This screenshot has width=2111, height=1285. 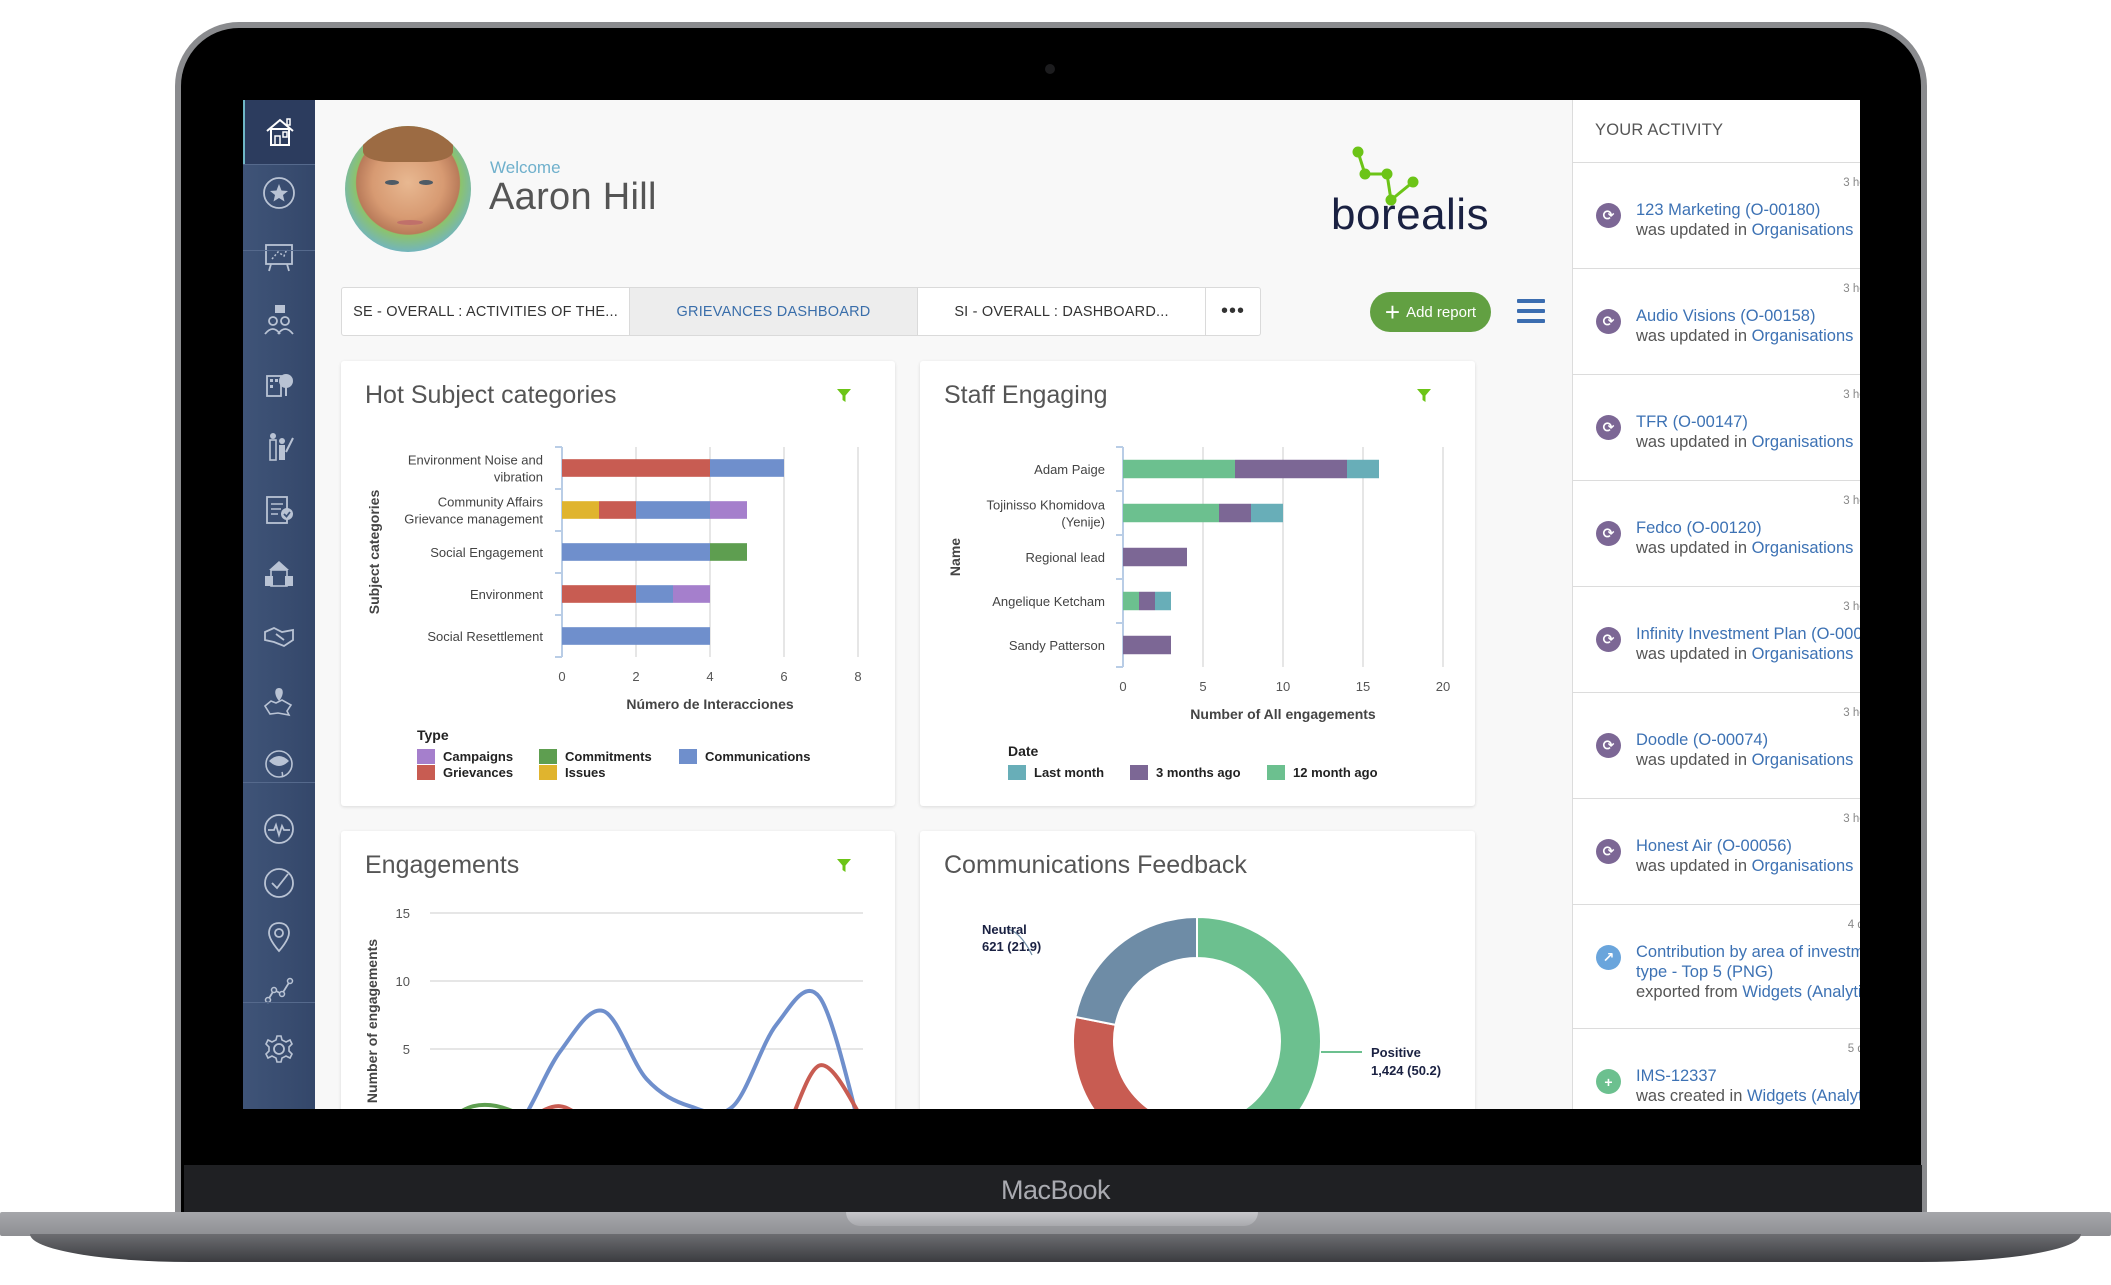 What do you see at coordinates (646, 1049) in the screenshot?
I see `line-communications` at bounding box center [646, 1049].